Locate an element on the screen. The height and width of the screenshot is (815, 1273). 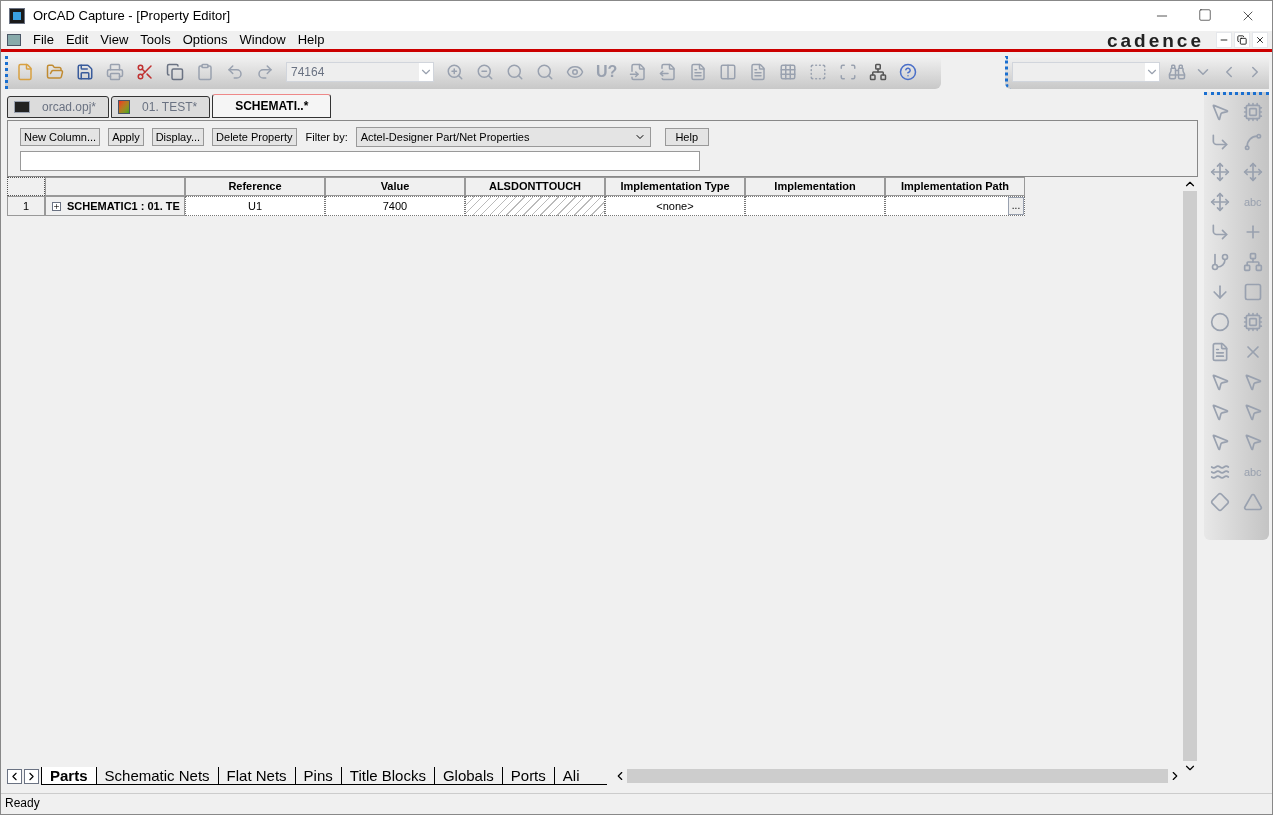
cut-icon is located at coordinates (145, 72).